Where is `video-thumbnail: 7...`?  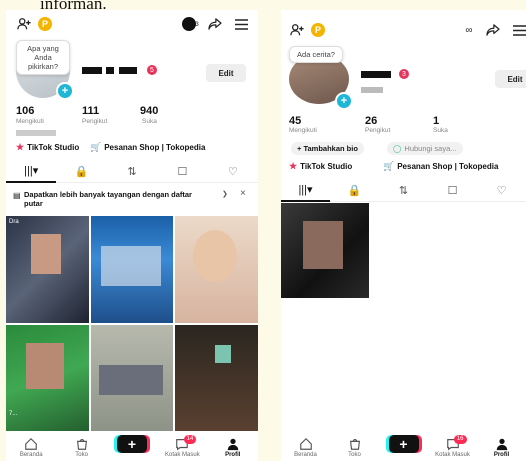 video-thumbnail: 7... is located at coordinates (47, 377).